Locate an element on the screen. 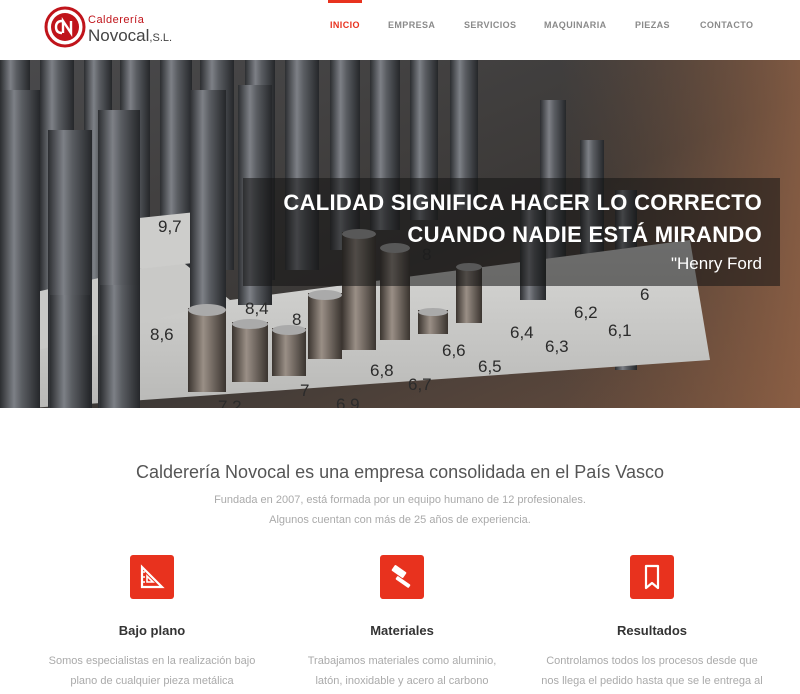  logo-mark-icon is located at coordinates (65, 27).